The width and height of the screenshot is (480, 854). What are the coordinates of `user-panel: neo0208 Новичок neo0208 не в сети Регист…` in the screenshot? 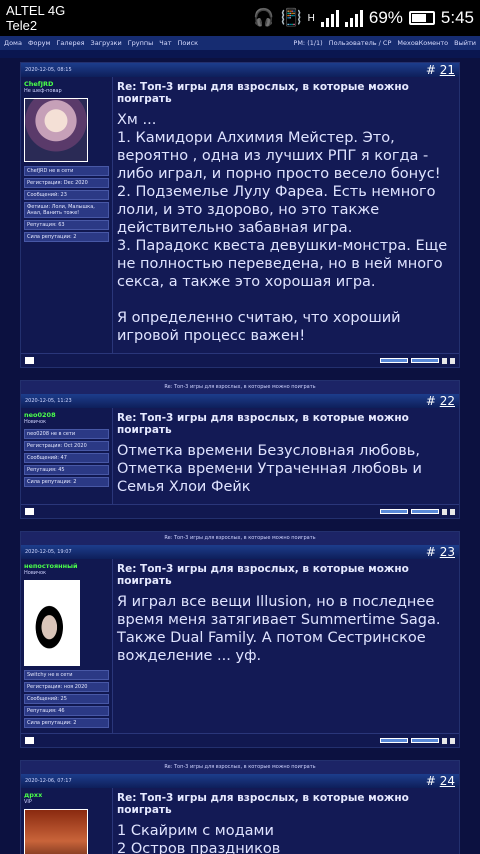 It's located at (67, 456).